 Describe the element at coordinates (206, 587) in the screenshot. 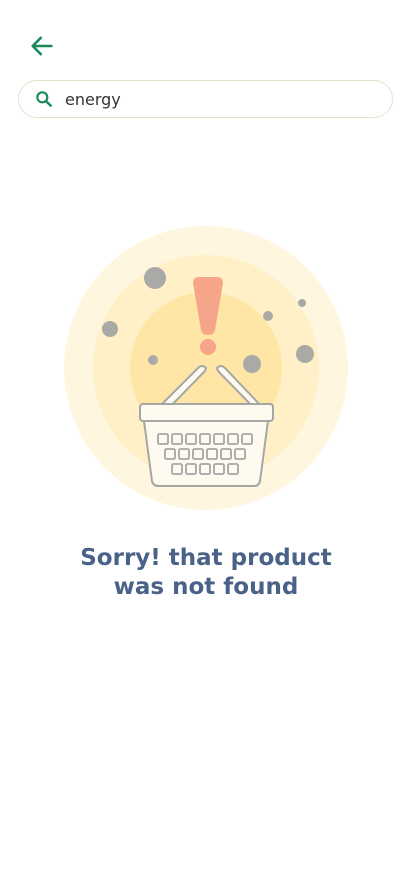

I see `not-found-message-line2: was not found` at that location.